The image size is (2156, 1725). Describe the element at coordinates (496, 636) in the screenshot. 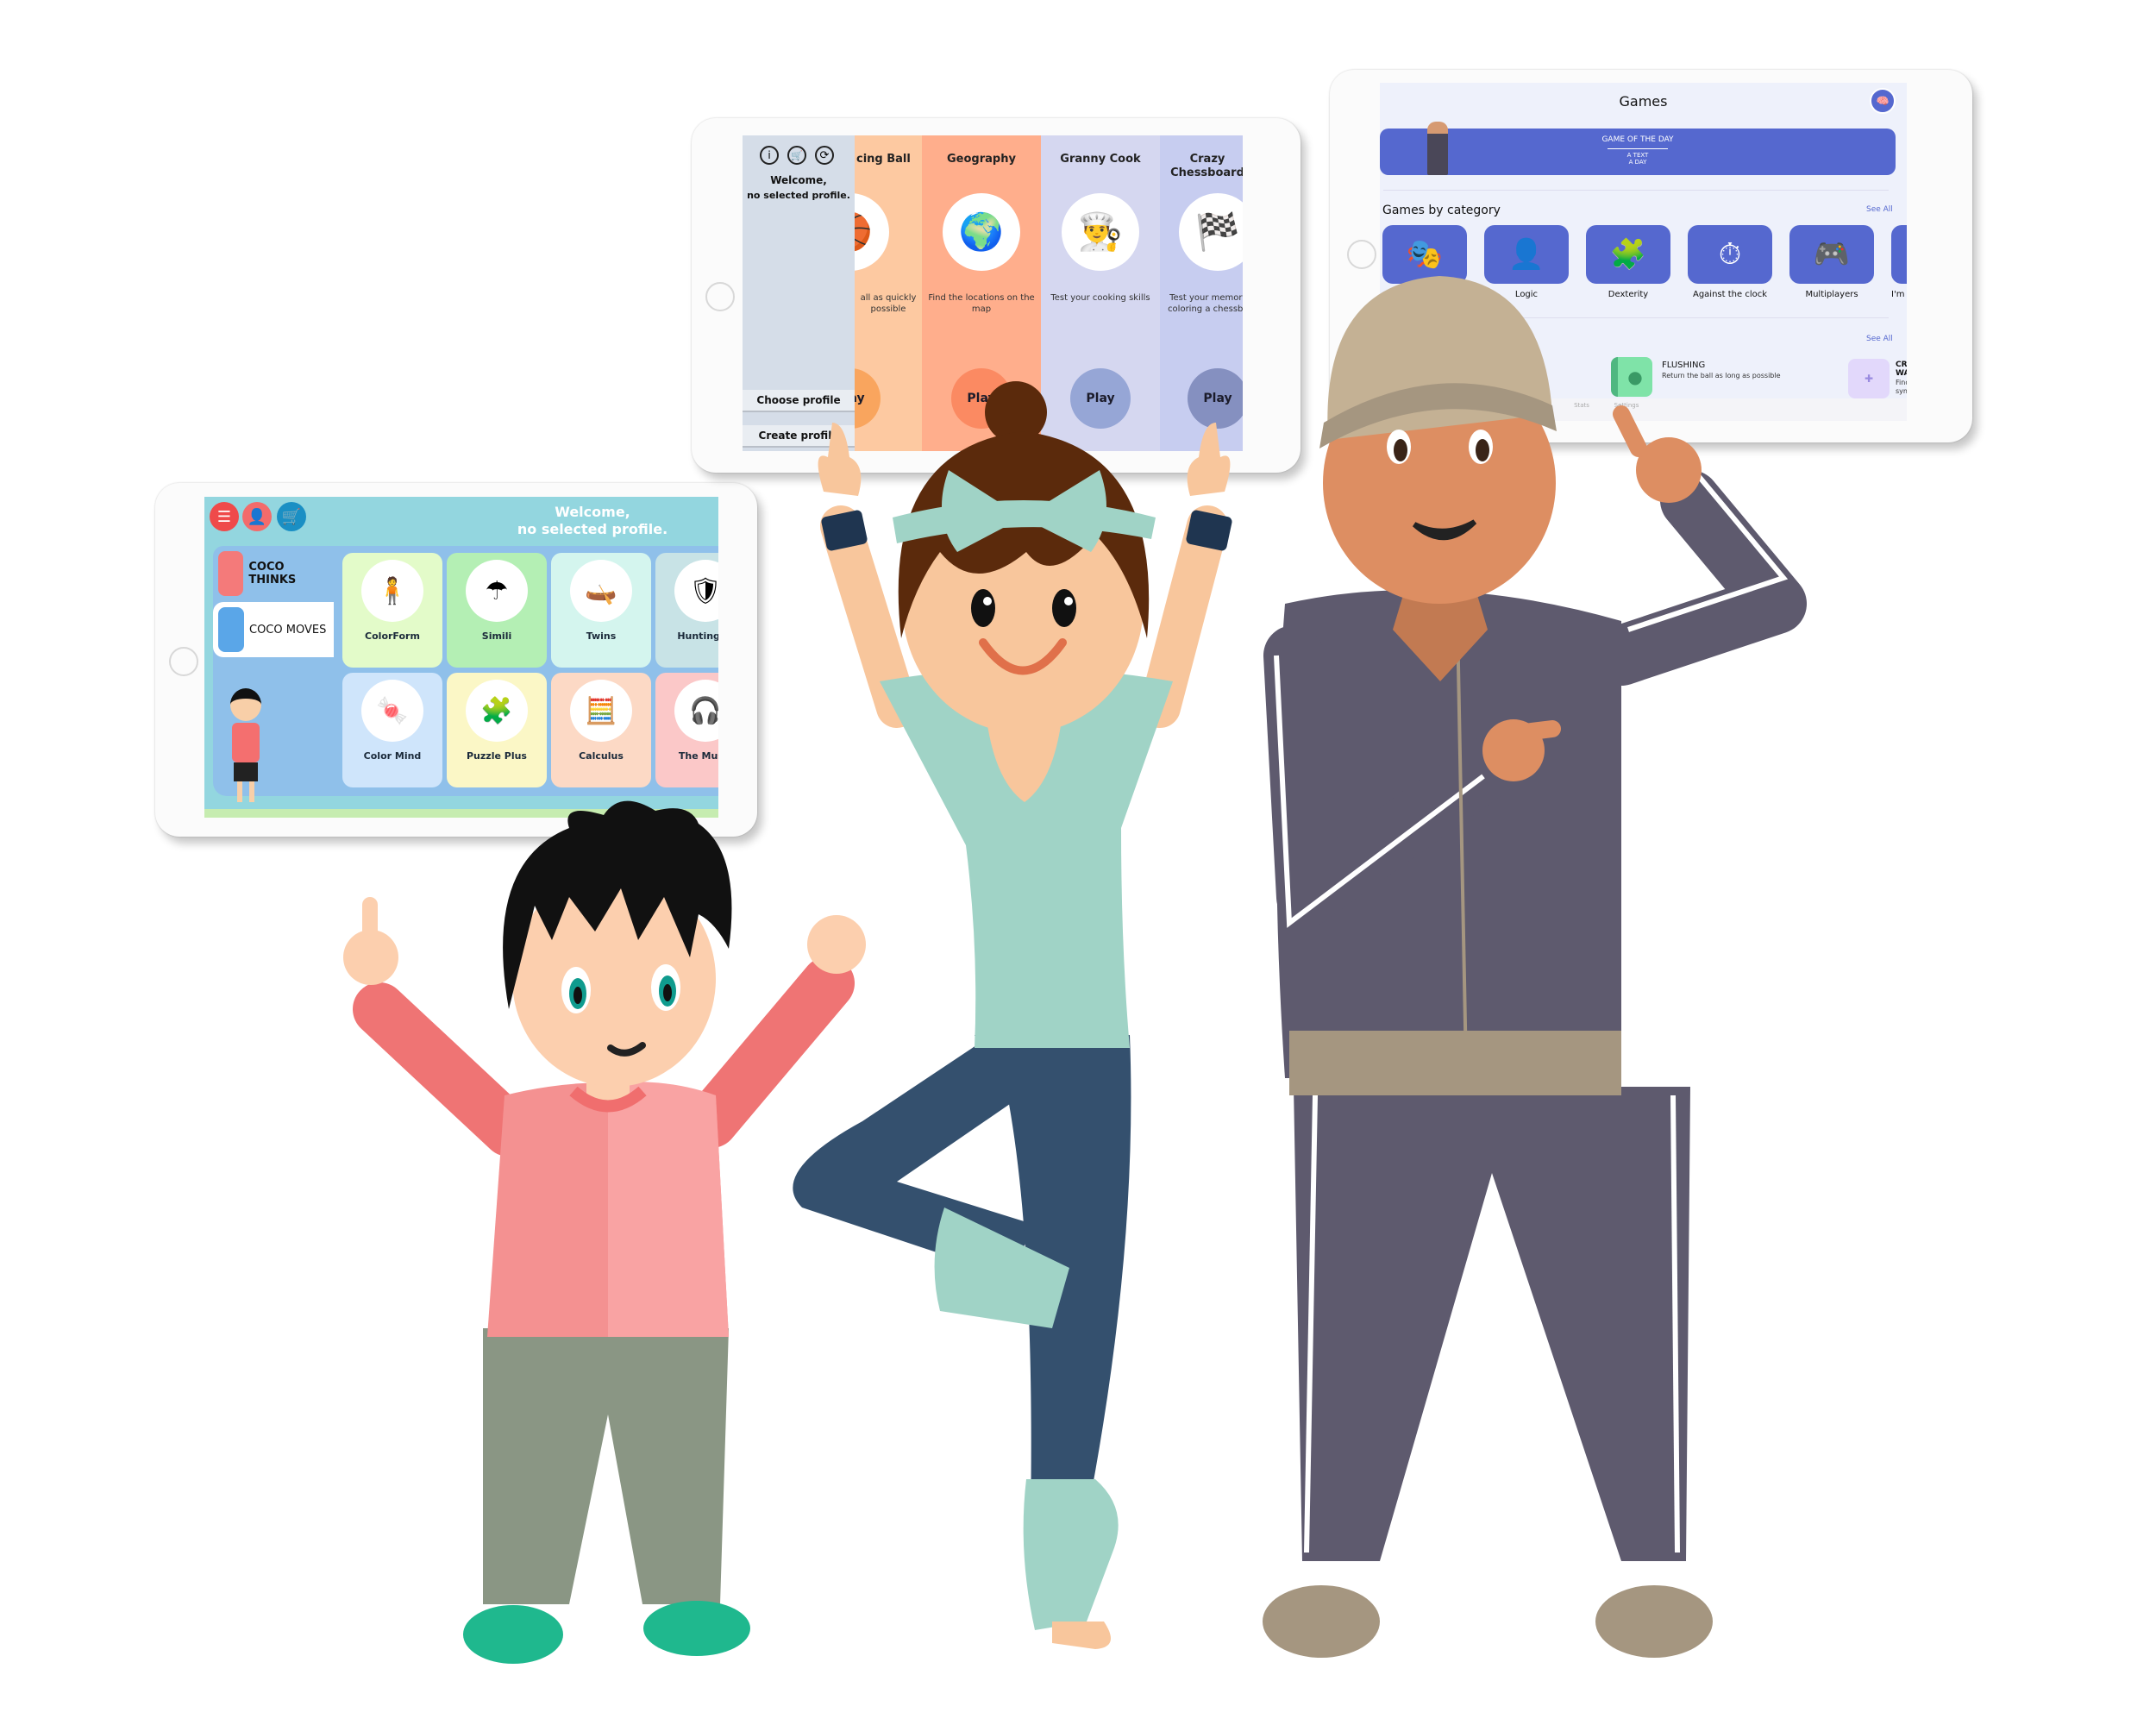

I see `game-label: Simili` at that location.